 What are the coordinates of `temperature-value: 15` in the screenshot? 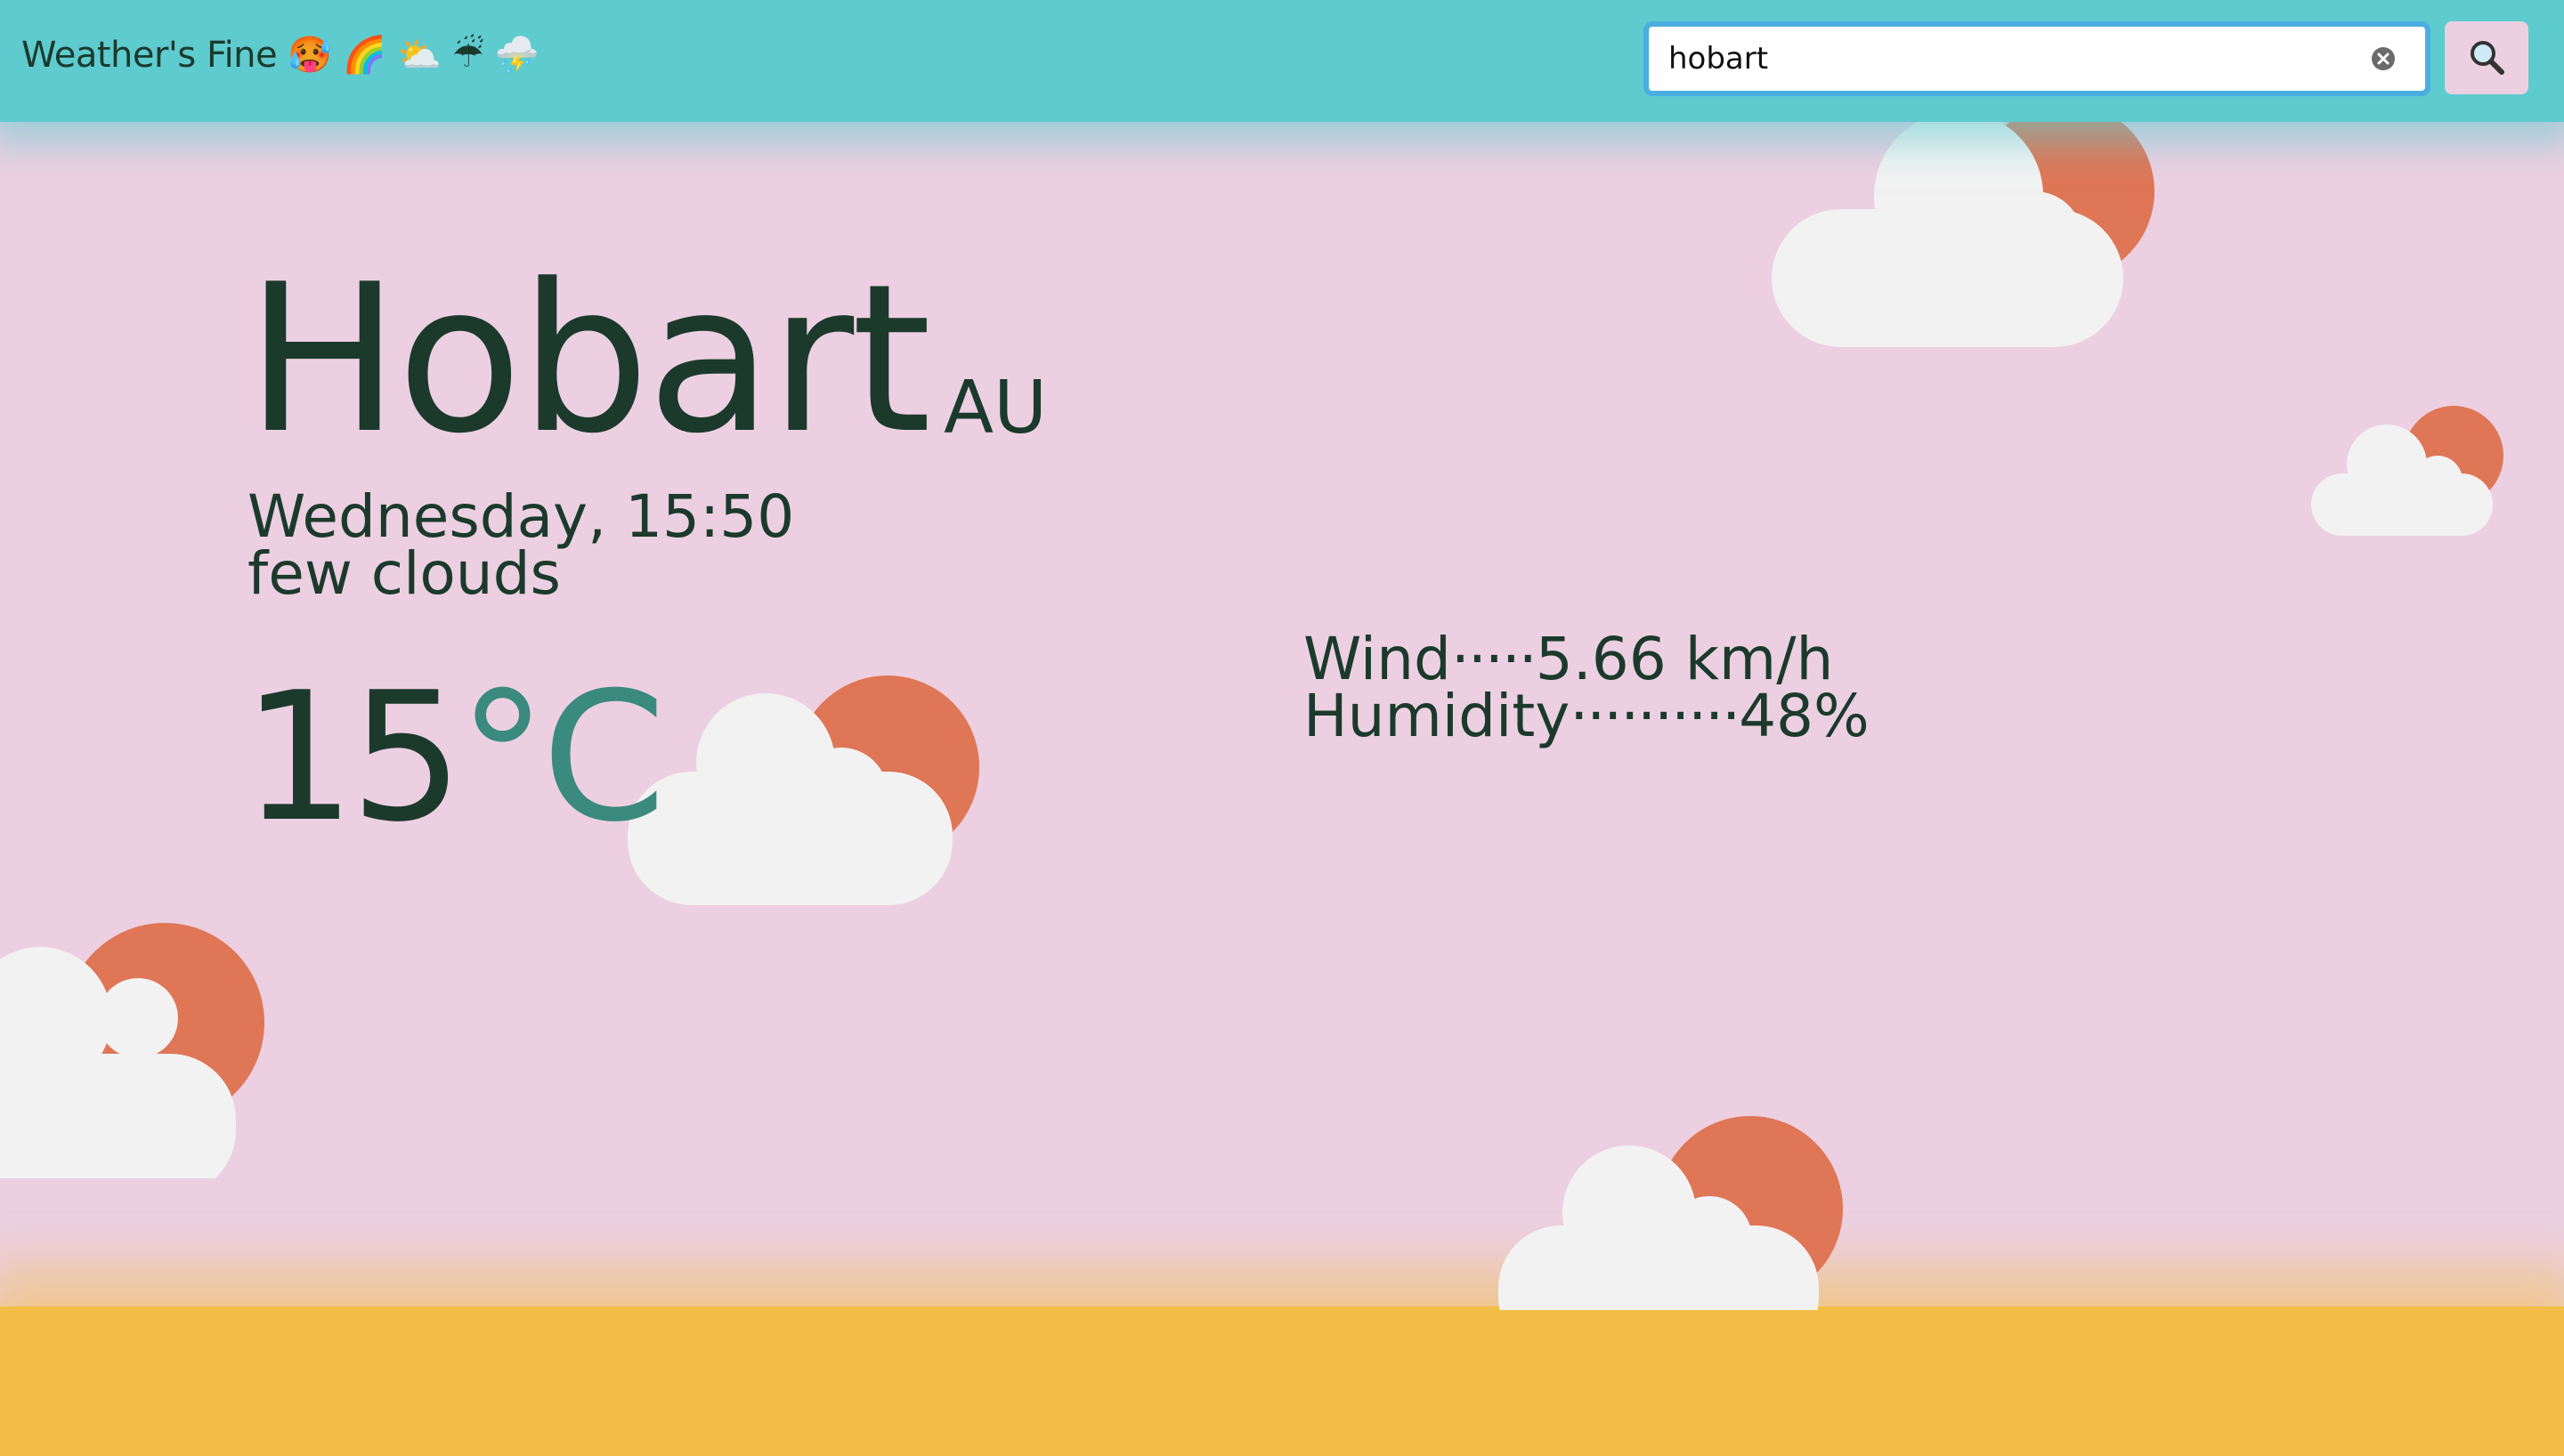 It's located at (352, 757).